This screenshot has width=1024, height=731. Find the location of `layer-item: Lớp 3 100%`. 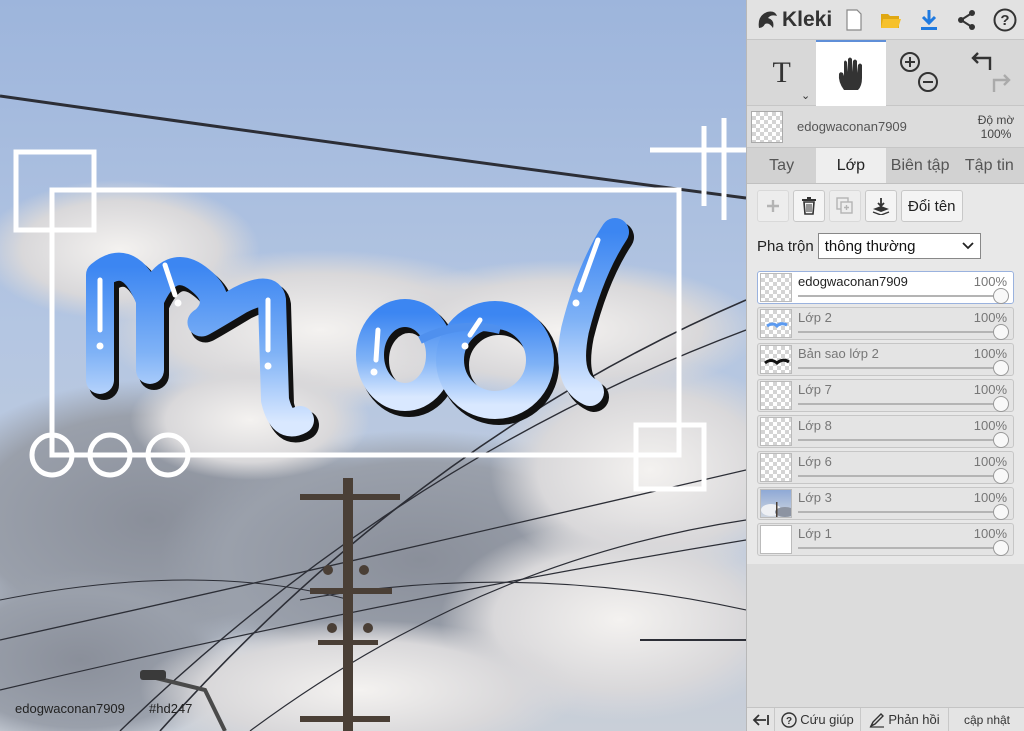

layer-item: Lớp 3 100% is located at coordinates (885, 503).